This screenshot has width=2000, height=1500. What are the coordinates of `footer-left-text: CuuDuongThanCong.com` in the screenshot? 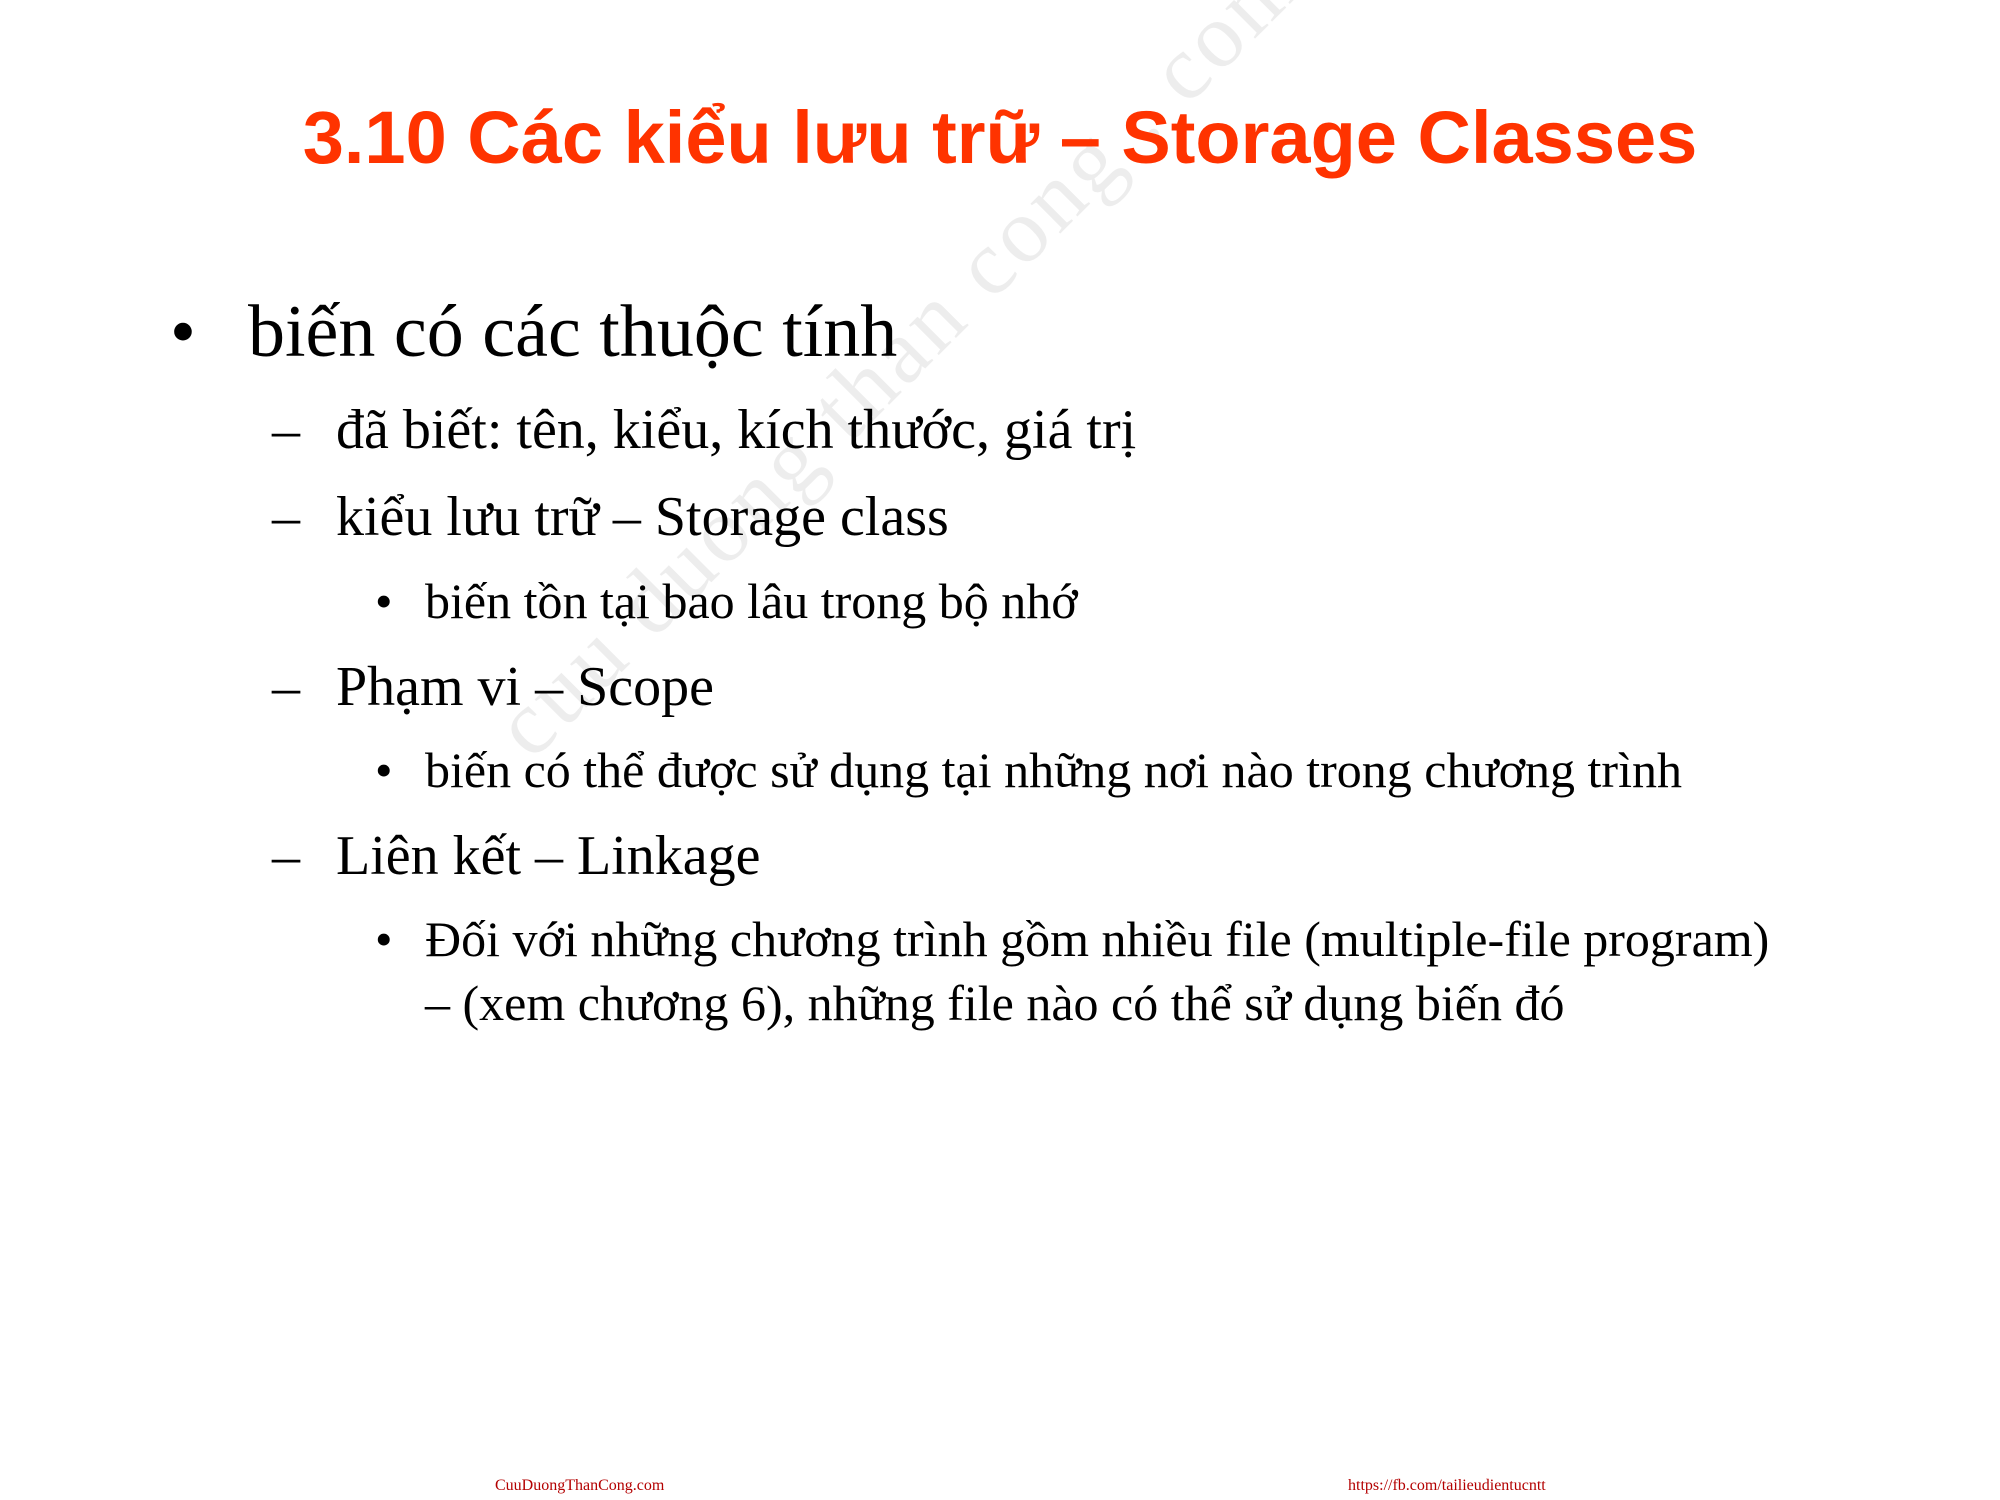 It's located at (580, 1485).